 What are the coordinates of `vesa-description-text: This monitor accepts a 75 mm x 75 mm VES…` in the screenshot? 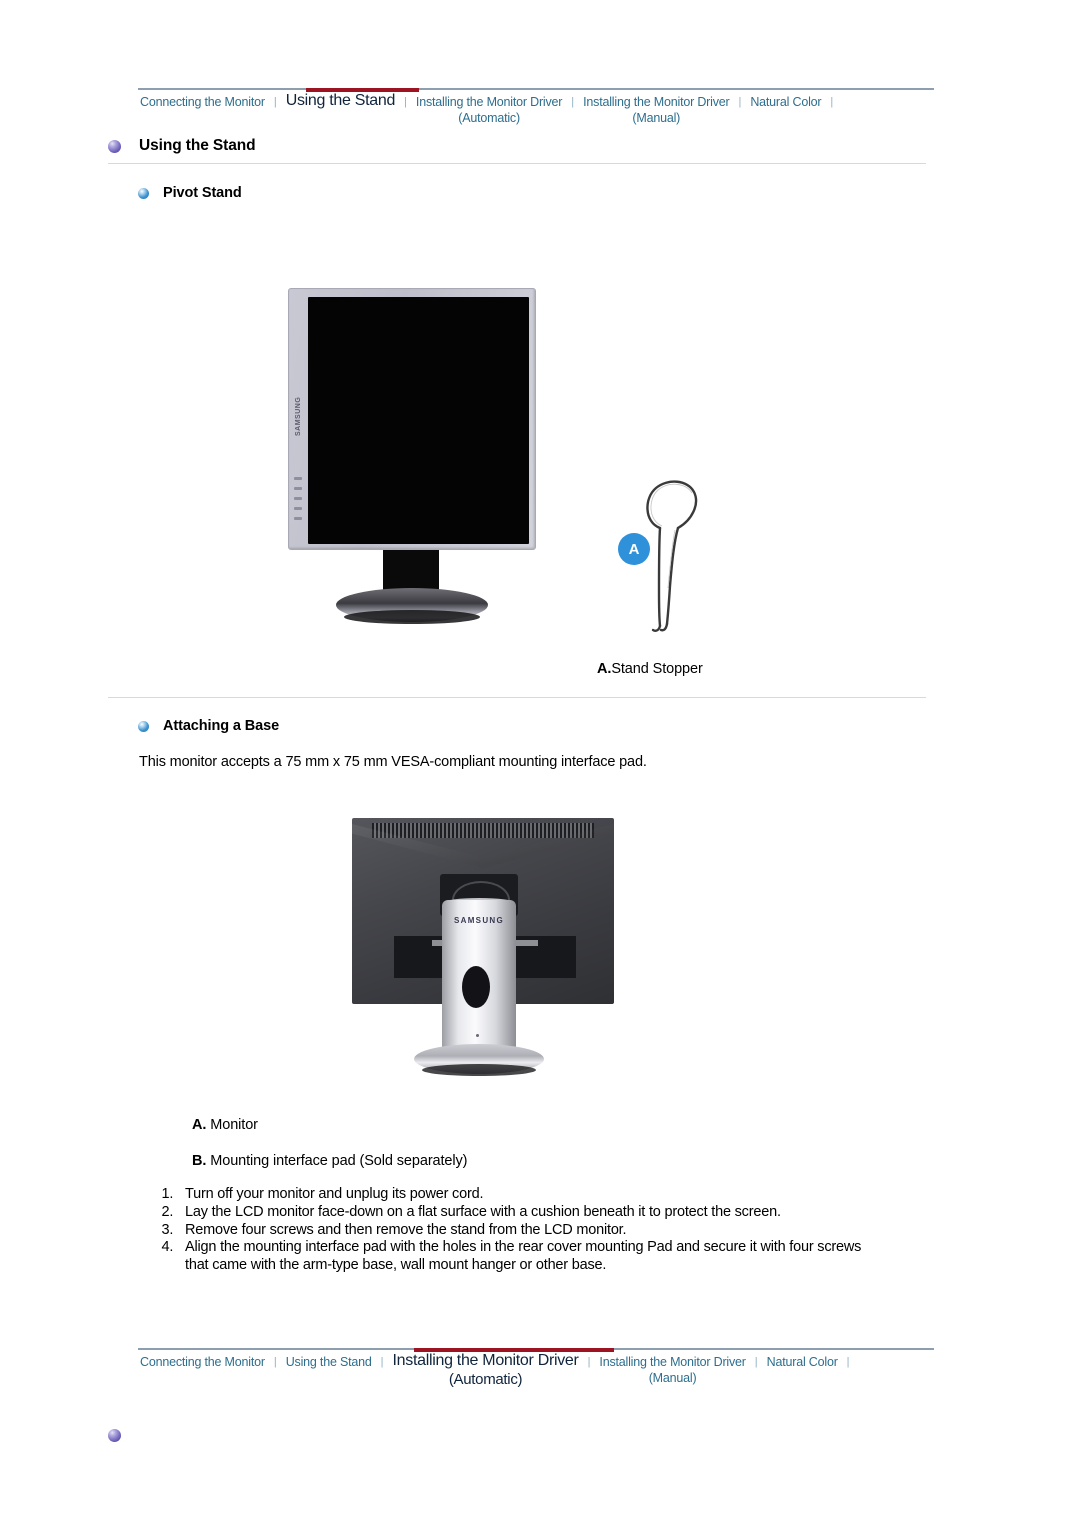 It's located at (393, 762).